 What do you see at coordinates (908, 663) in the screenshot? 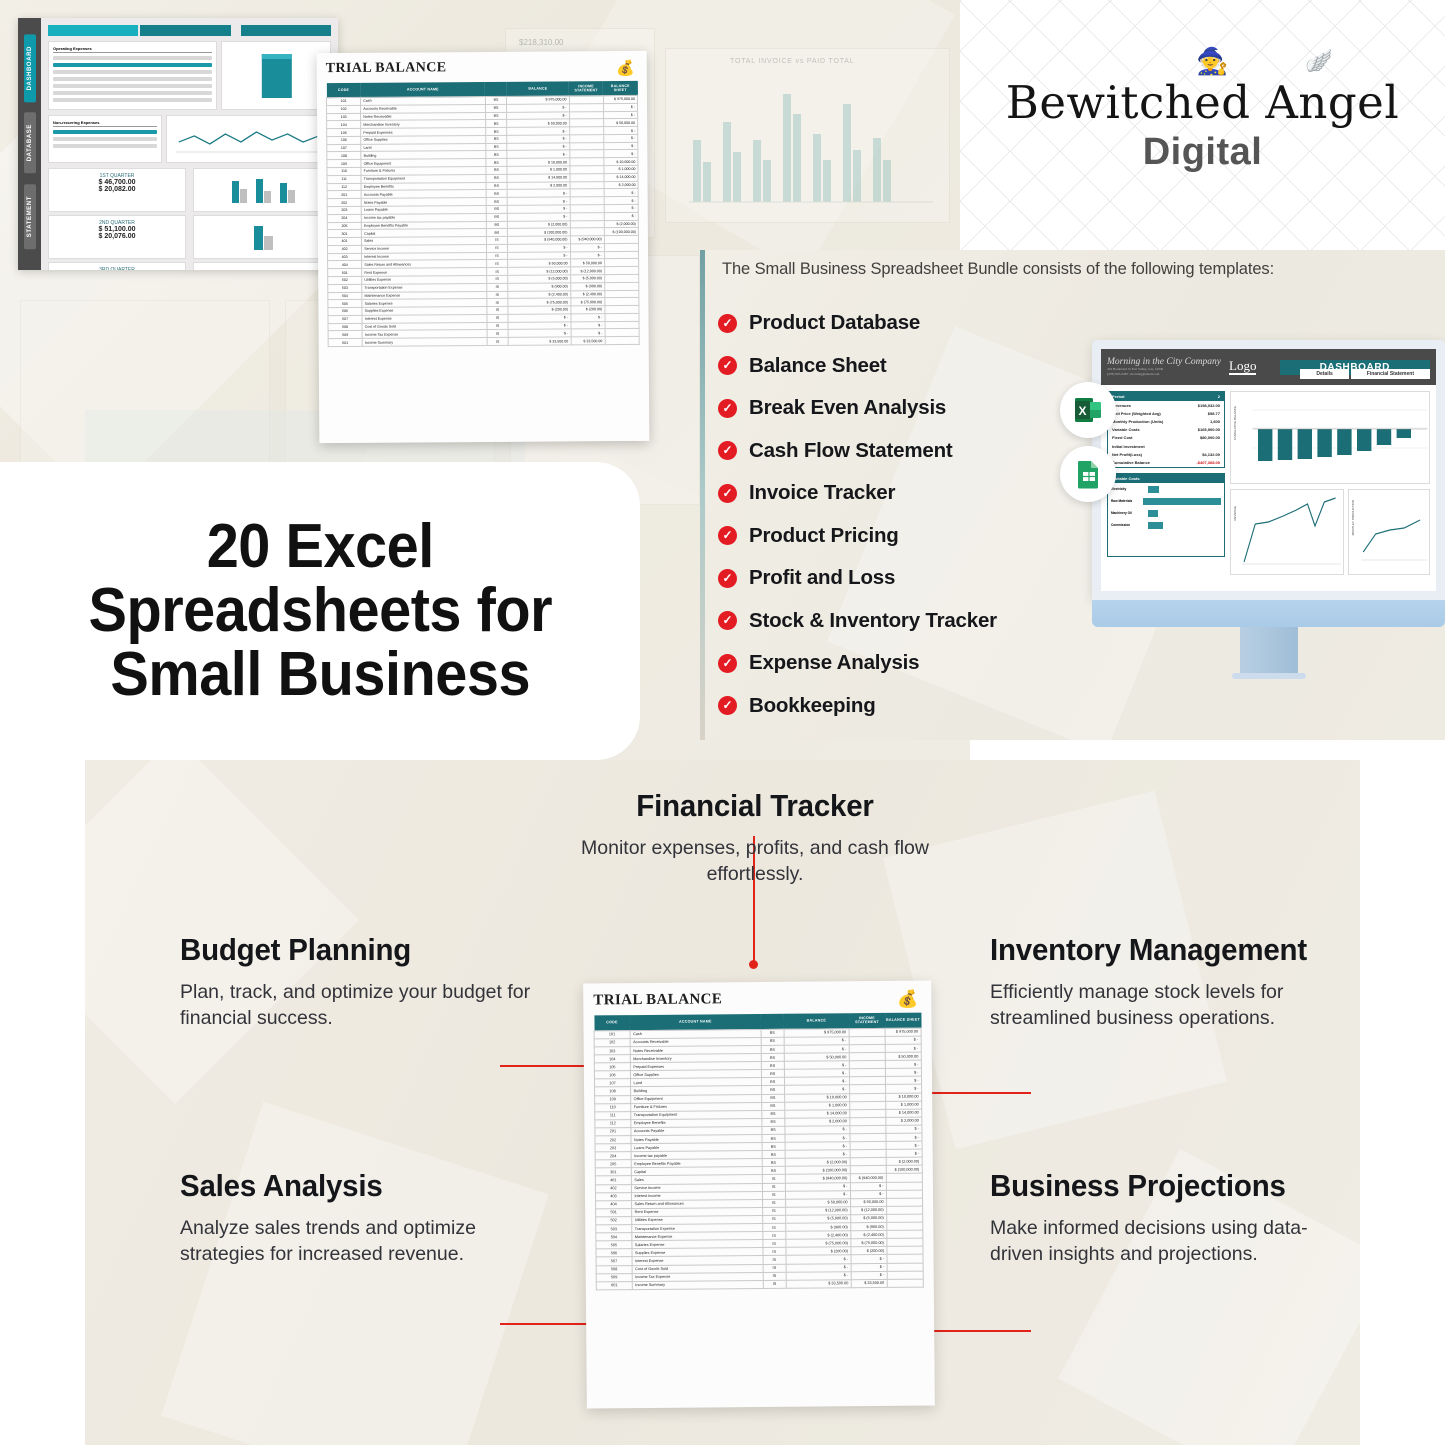
I see `bundle-item: ✓ Expense Analysis` at bounding box center [908, 663].